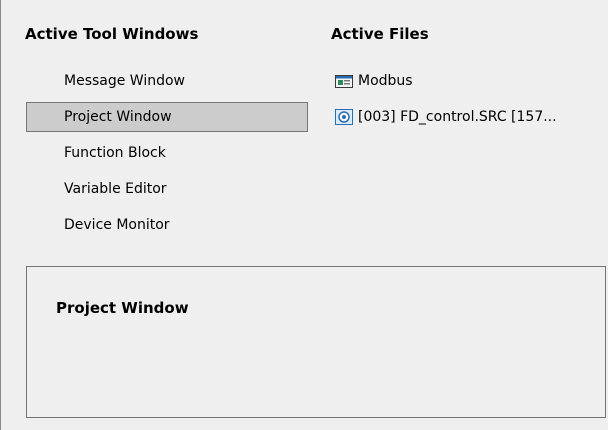 The height and width of the screenshot is (430, 610). Describe the element at coordinates (472, 81) in the screenshot. I see `active-file-modbus: Modbus` at that location.